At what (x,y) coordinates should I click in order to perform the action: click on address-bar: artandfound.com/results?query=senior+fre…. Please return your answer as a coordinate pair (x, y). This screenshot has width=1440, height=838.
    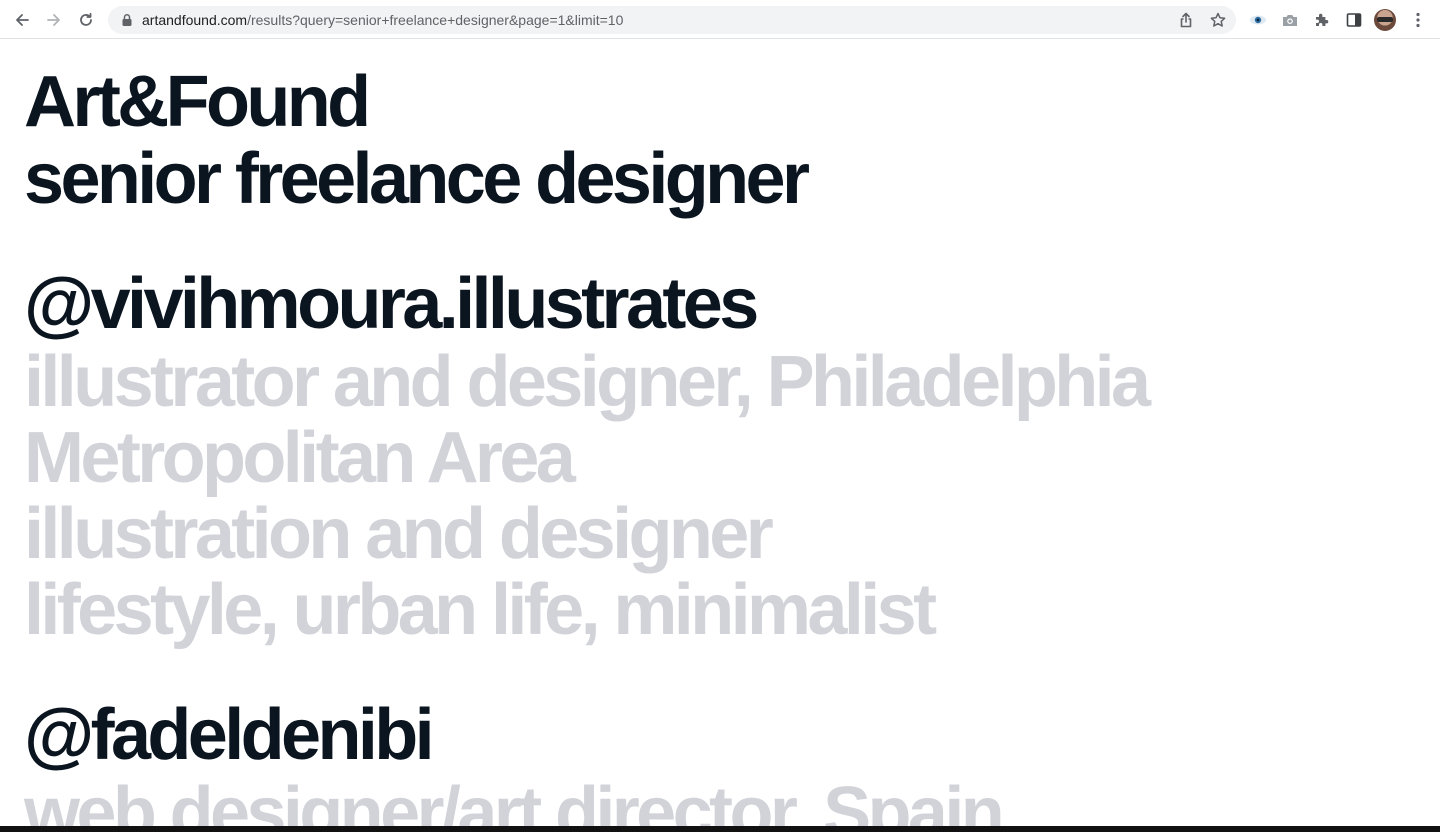
    Looking at the image, I should click on (672, 20).